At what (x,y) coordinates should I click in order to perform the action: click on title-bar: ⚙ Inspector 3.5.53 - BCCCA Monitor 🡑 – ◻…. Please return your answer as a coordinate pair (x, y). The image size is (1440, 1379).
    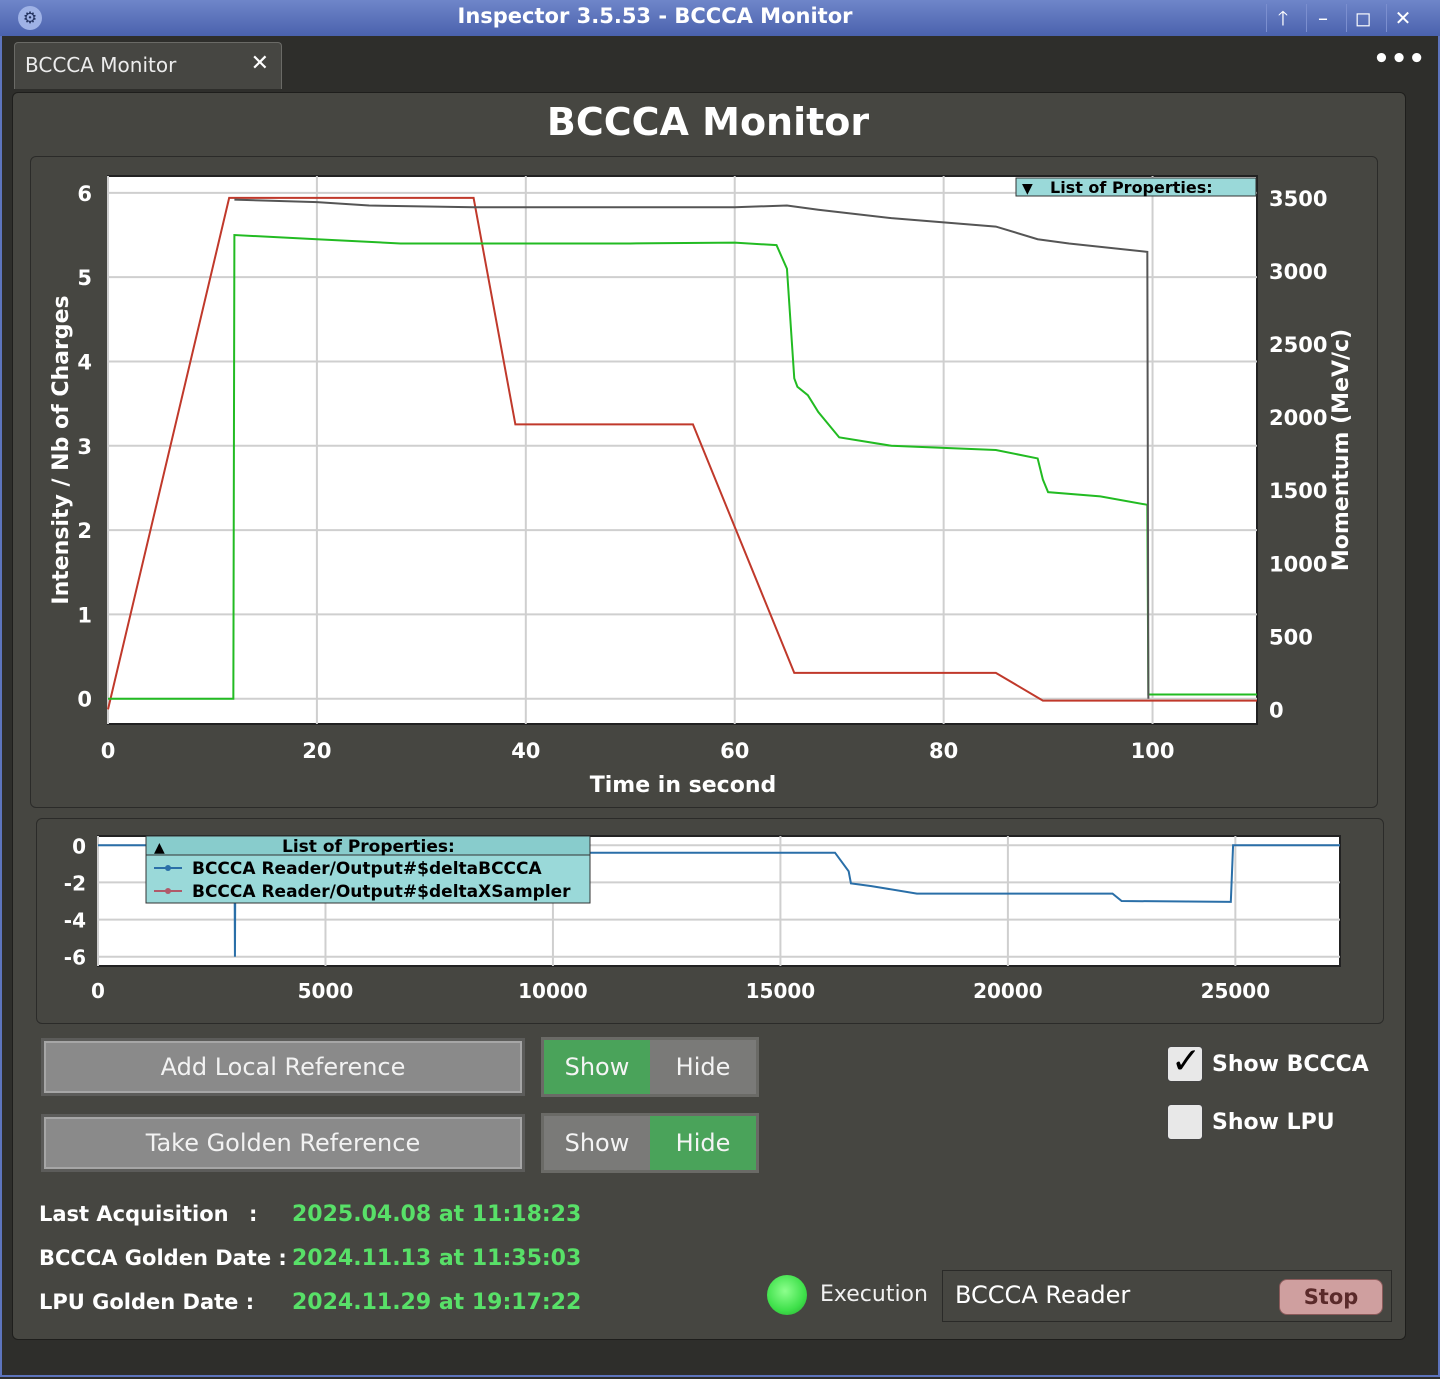
    Looking at the image, I should click on (720, 18).